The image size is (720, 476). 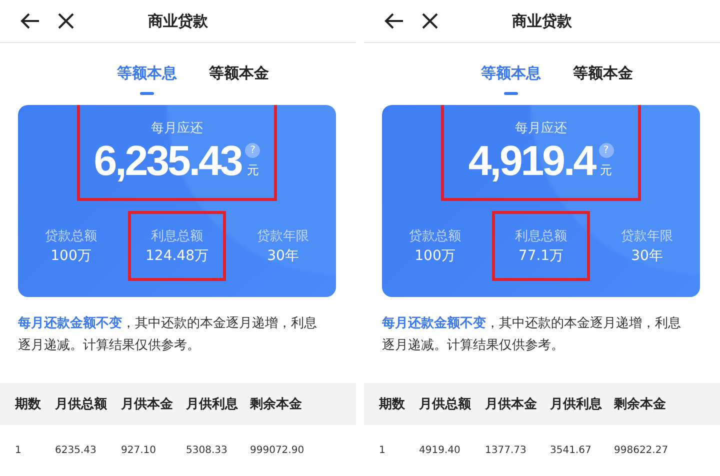 What do you see at coordinates (506, 450) in the screenshot?
I see `table-cell-text: 1377.73` at bounding box center [506, 450].